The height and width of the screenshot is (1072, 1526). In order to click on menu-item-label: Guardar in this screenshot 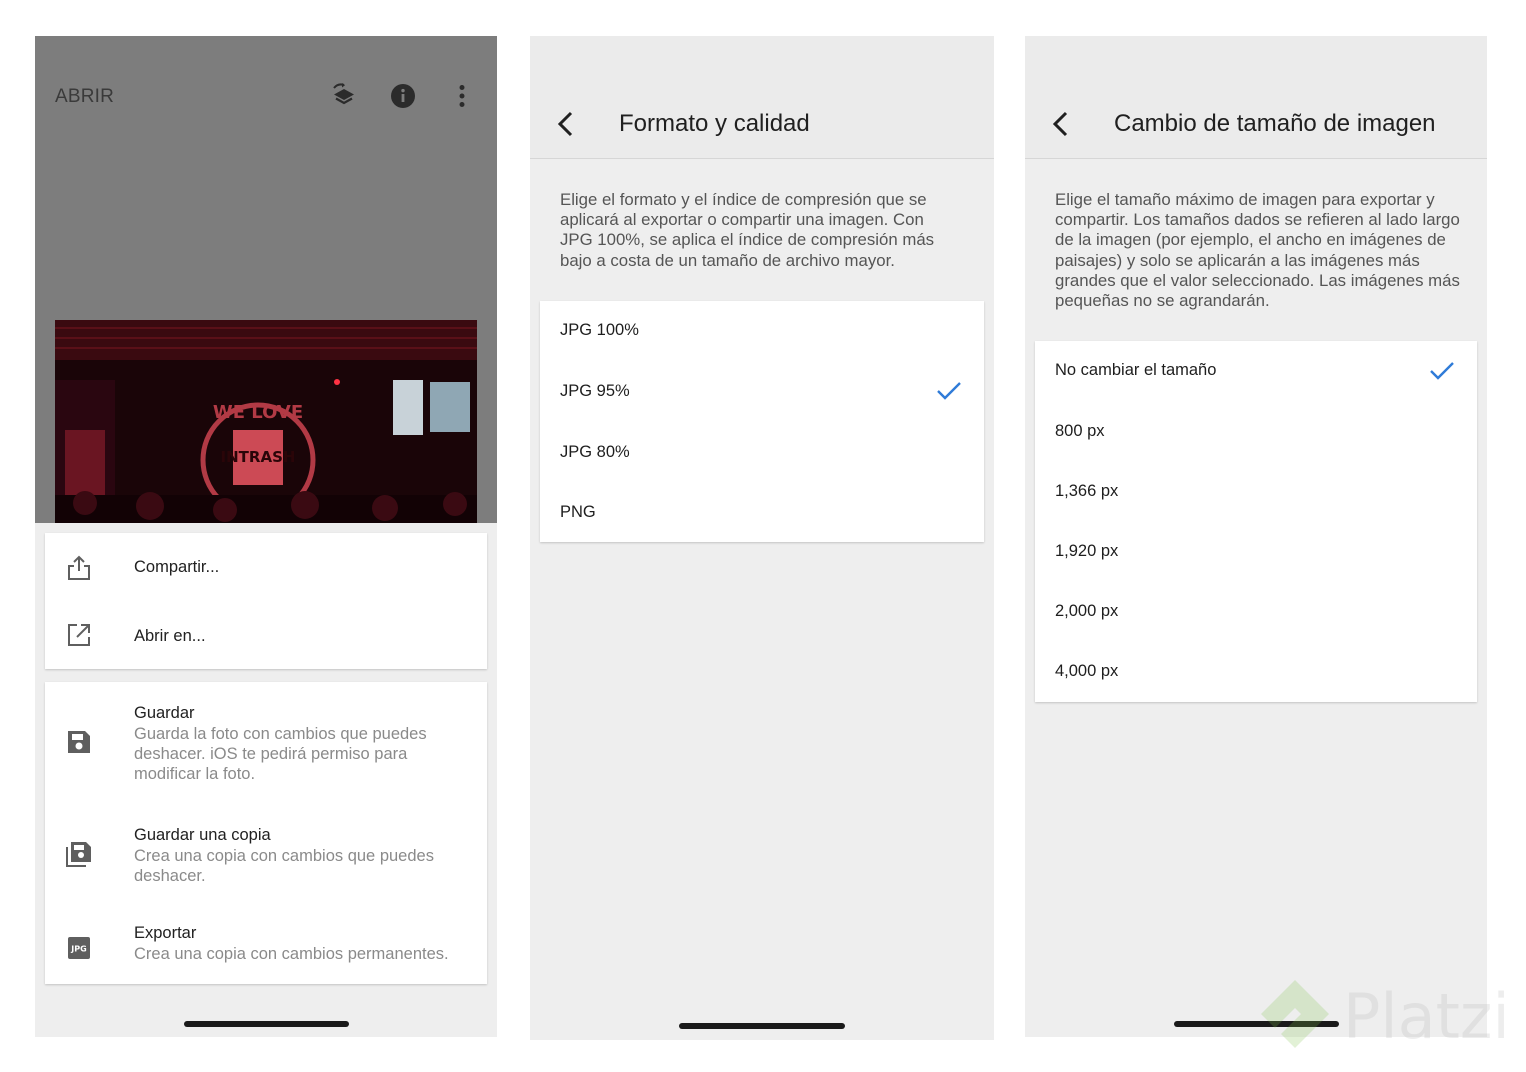, I will do `click(164, 713)`.